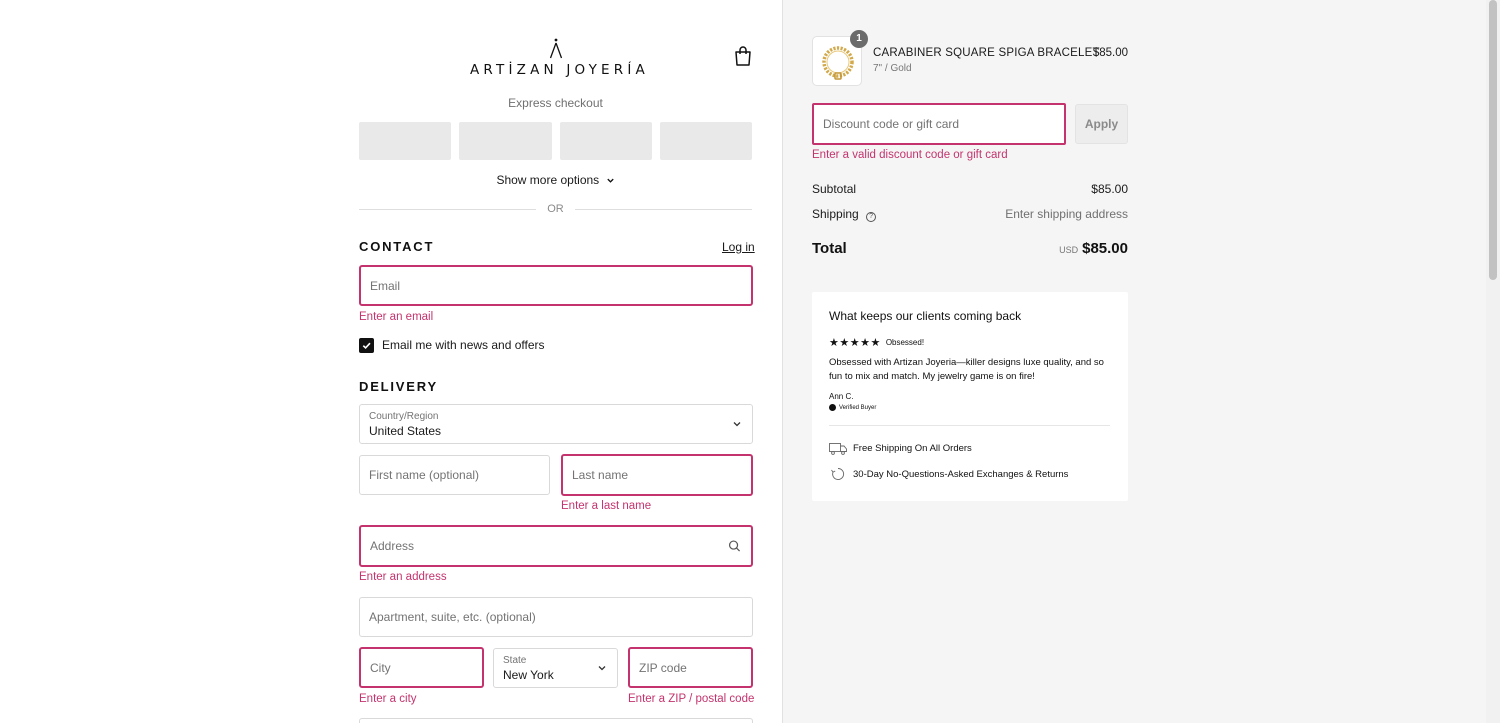 The height and width of the screenshot is (723, 1500). I want to click on state-select: State New York, so click(555, 668).